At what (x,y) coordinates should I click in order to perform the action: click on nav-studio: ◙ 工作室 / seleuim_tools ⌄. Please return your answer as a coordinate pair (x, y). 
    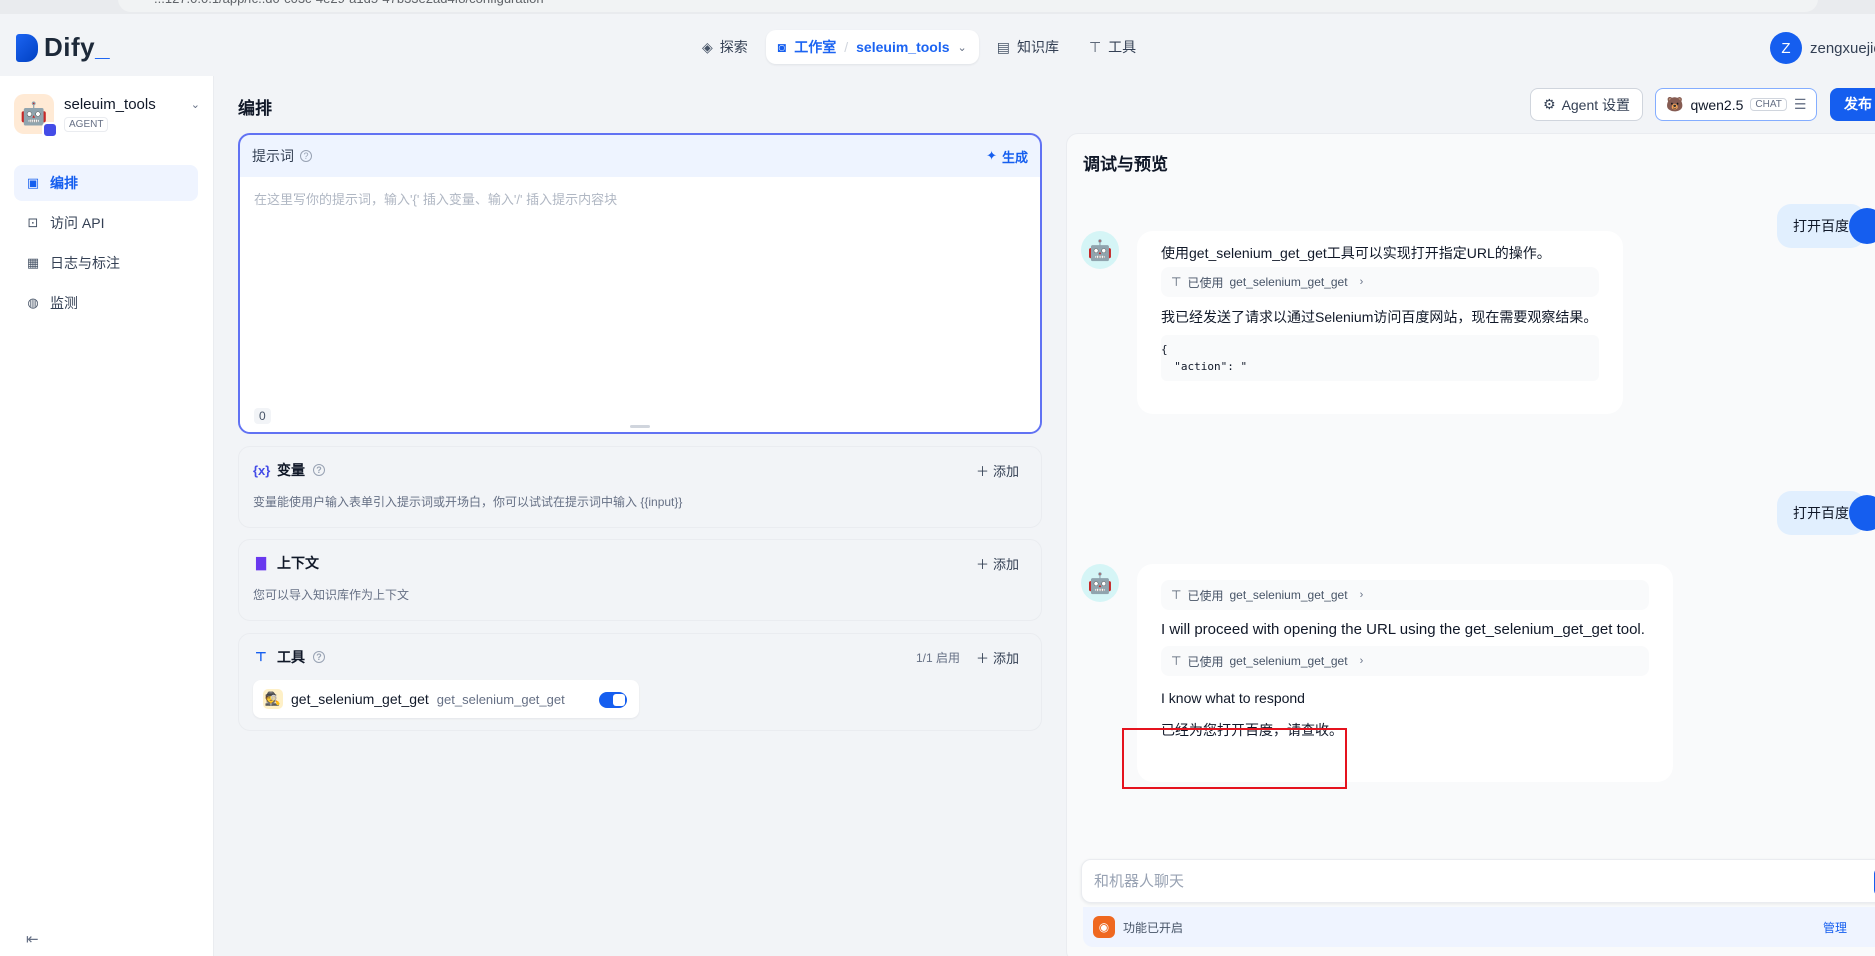
    Looking at the image, I should click on (872, 47).